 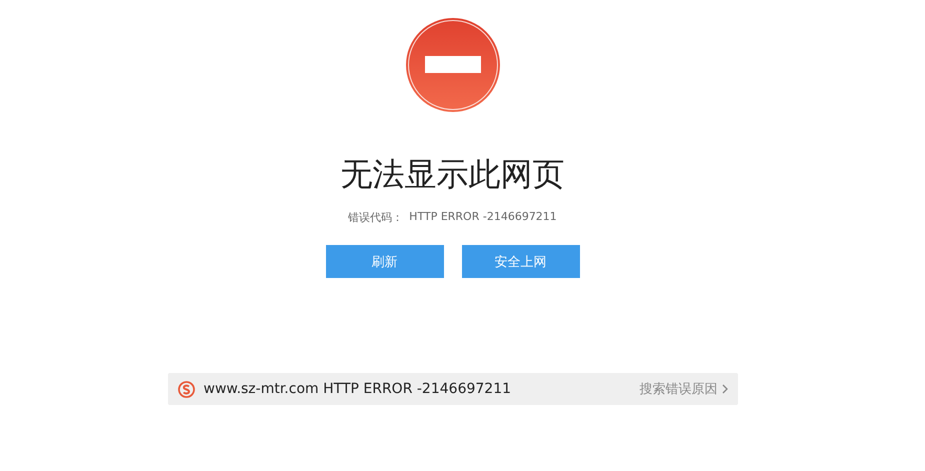 What do you see at coordinates (684, 389) in the screenshot?
I see `search-error-link: 搜索错误原因` at bounding box center [684, 389].